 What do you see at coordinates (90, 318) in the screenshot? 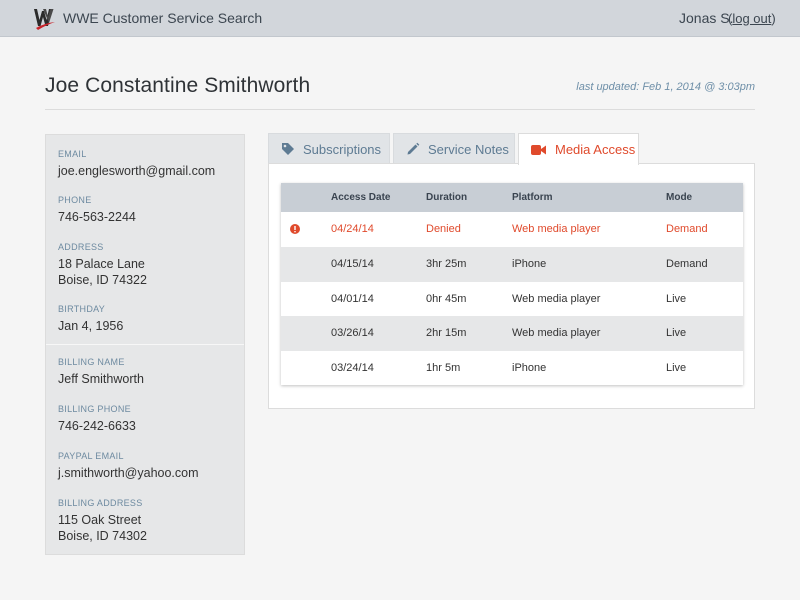
I see `birthday-field: BIRTHDAY Jan 4, 1956` at bounding box center [90, 318].